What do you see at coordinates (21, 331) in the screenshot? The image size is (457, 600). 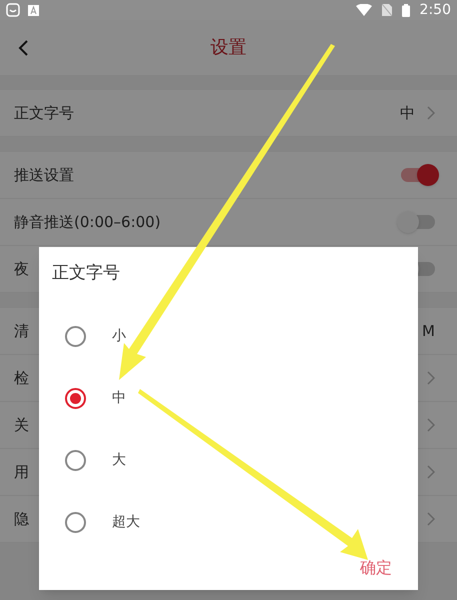 I see `setting-label: 清` at bounding box center [21, 331].